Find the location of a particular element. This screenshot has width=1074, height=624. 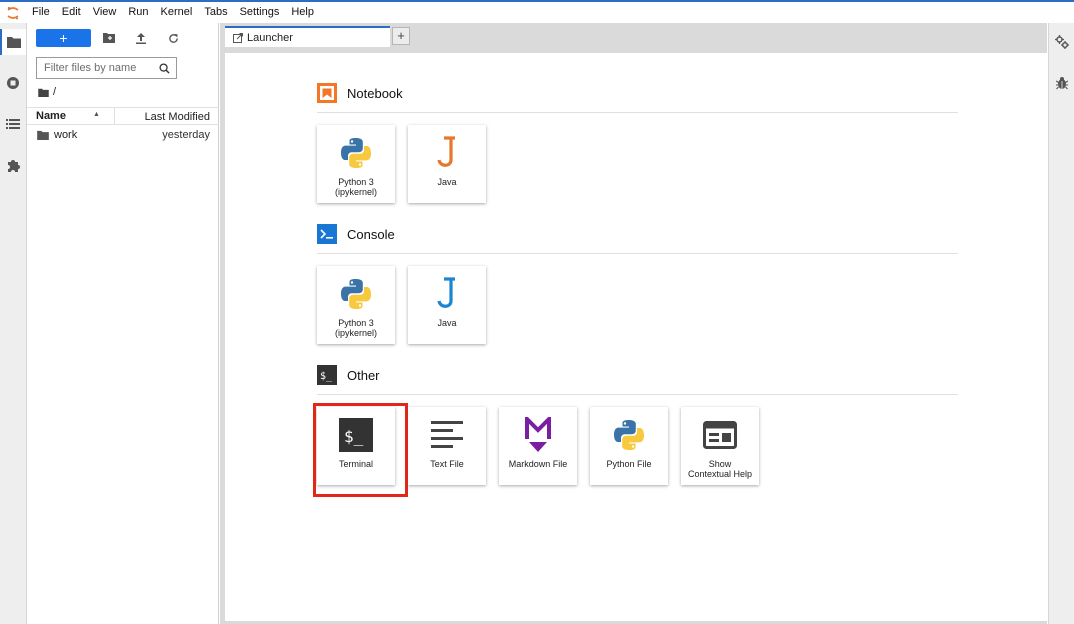

table-of-contents-icon is located at coordinates (13, 124).